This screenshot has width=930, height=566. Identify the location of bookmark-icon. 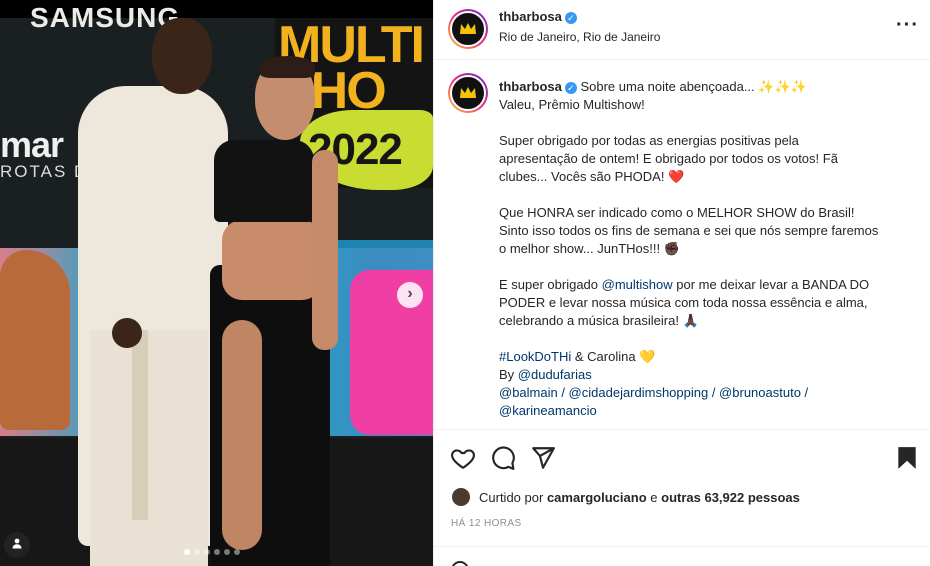
(907, 458).